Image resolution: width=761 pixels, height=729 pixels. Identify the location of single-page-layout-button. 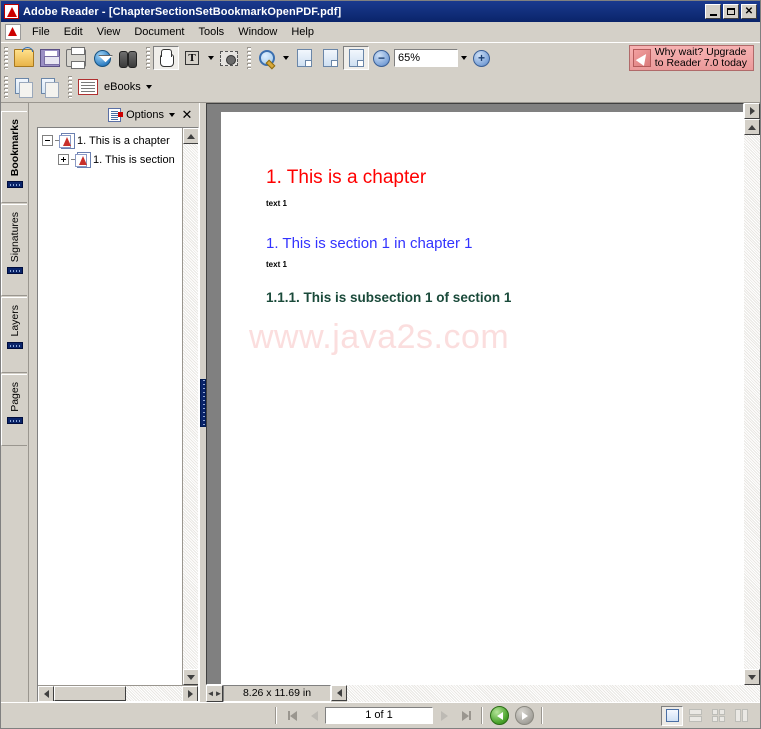
(672, 715).